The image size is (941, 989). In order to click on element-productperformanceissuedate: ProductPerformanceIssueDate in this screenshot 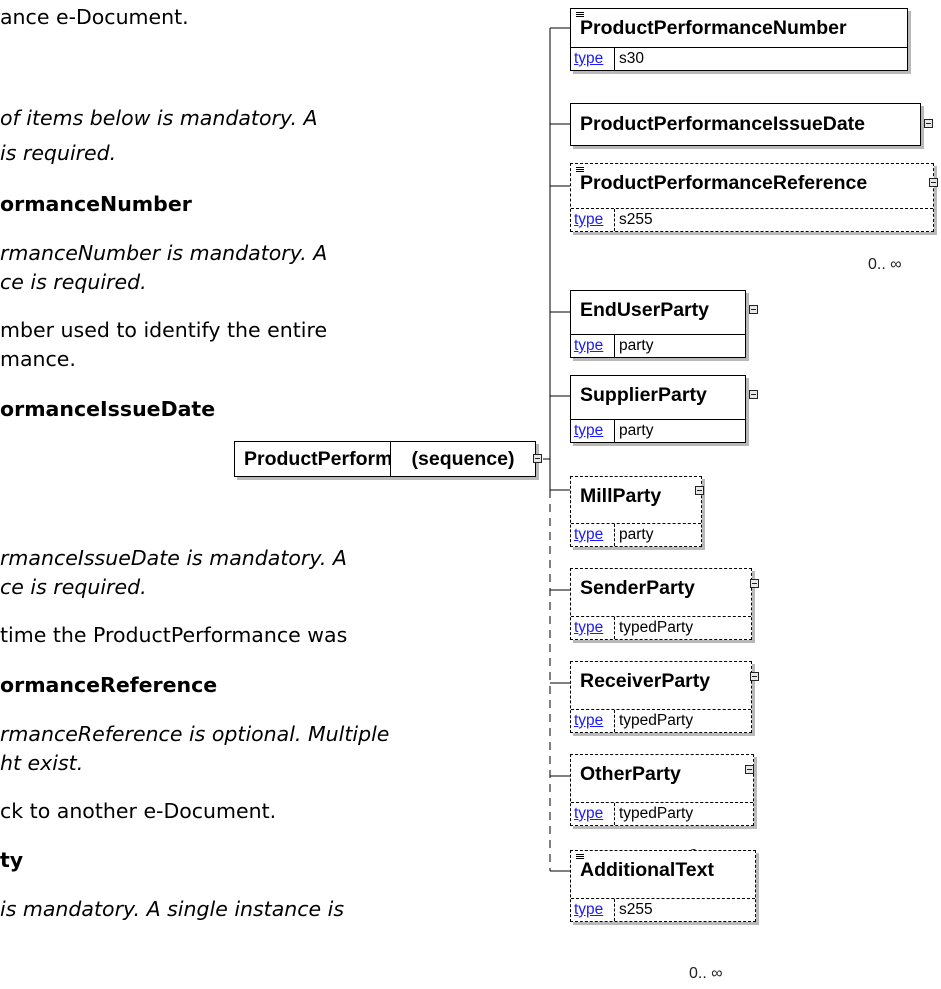, I will do `click(745, 124)`.